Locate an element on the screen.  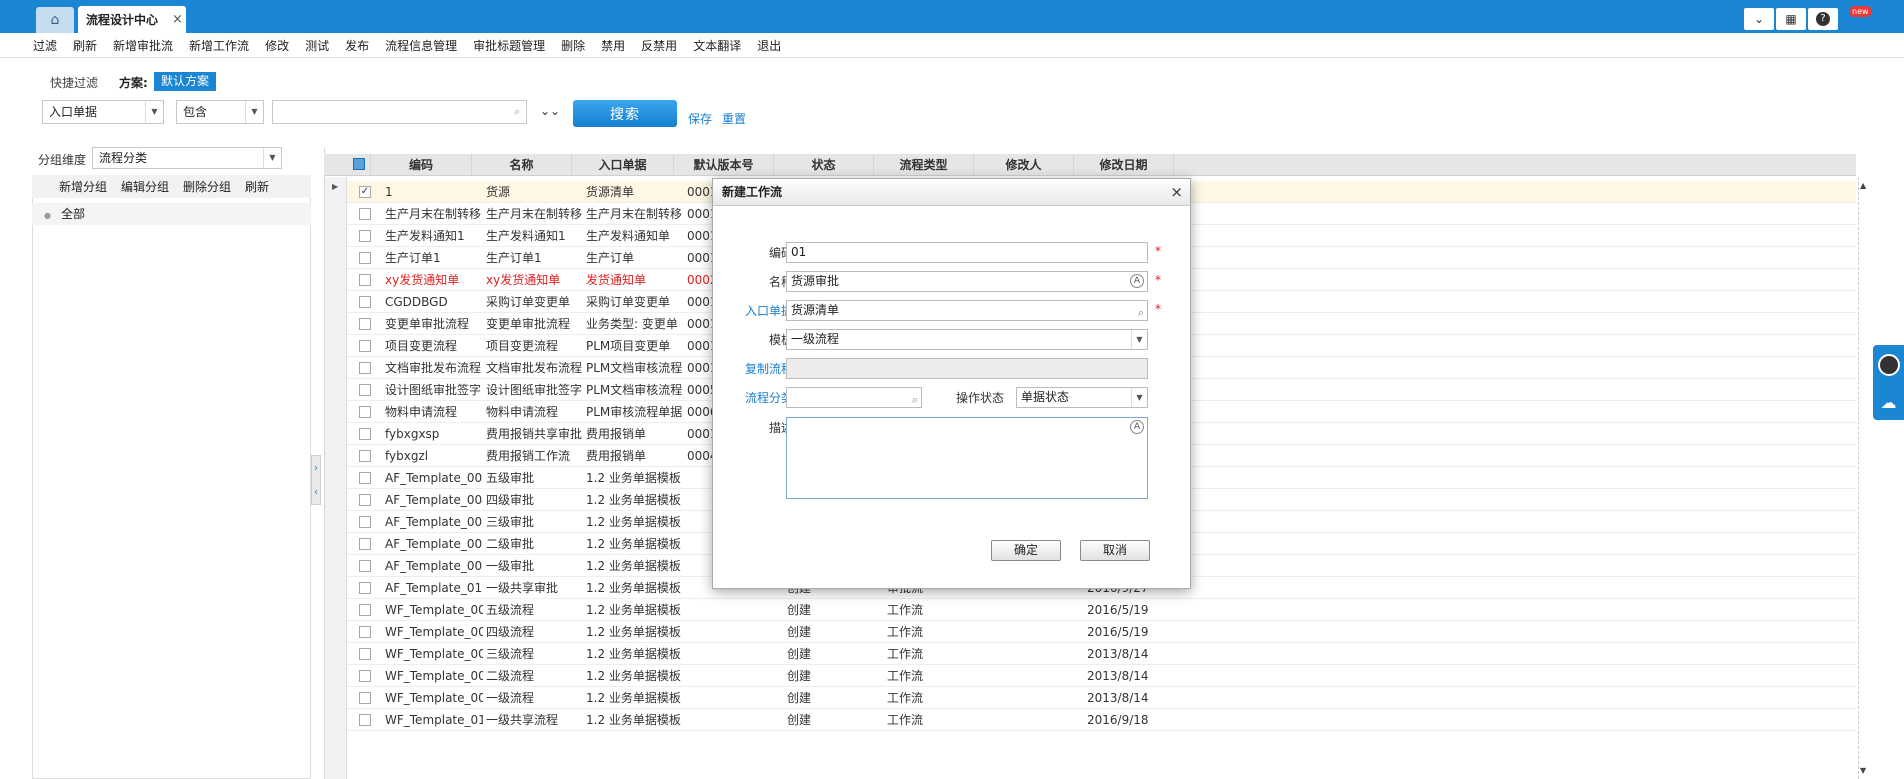
description-textarea: A is located at coordinates (967, 458).